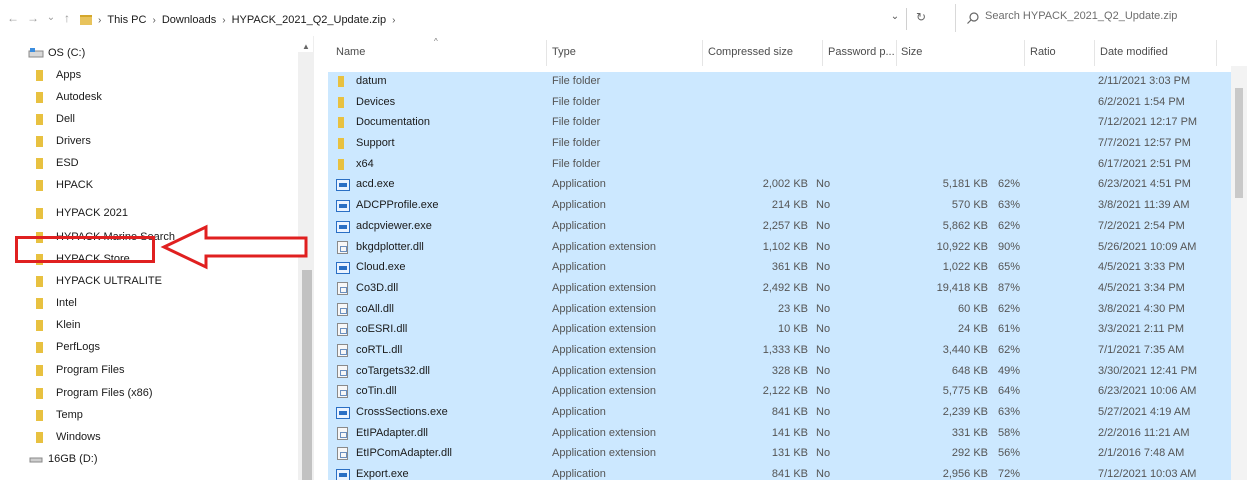  What do you see at coordinates (306, 46) in the screenshot?
I see `scroll-up-arrow-icon: ▲` at bounding box center [306, 46].